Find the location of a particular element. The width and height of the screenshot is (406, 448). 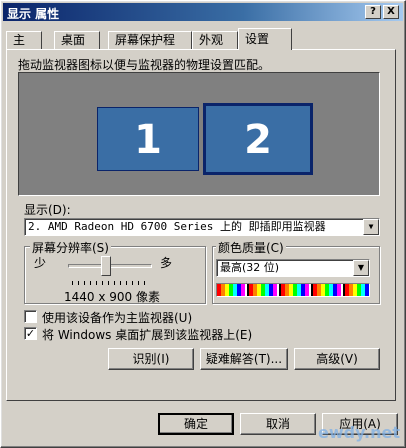

resolution-more-label: 多 is located at coordinates (166, 263).